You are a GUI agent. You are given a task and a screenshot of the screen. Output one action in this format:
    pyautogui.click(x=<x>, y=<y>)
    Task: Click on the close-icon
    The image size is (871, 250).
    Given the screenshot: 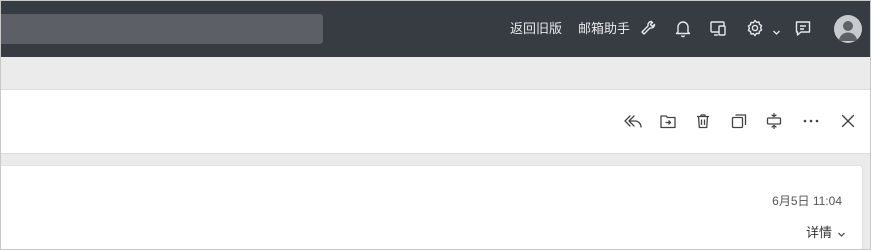 What is the action you would take?
    pyautogui.click(x=848, y=121)
    